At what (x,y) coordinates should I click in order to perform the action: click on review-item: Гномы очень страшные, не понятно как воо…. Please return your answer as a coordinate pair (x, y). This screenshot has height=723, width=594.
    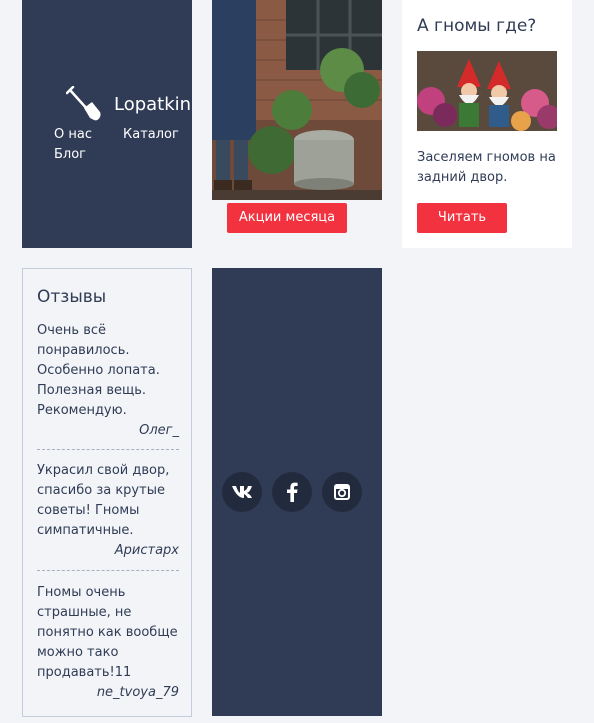
    Looking at the image, I should click on (108, 643).